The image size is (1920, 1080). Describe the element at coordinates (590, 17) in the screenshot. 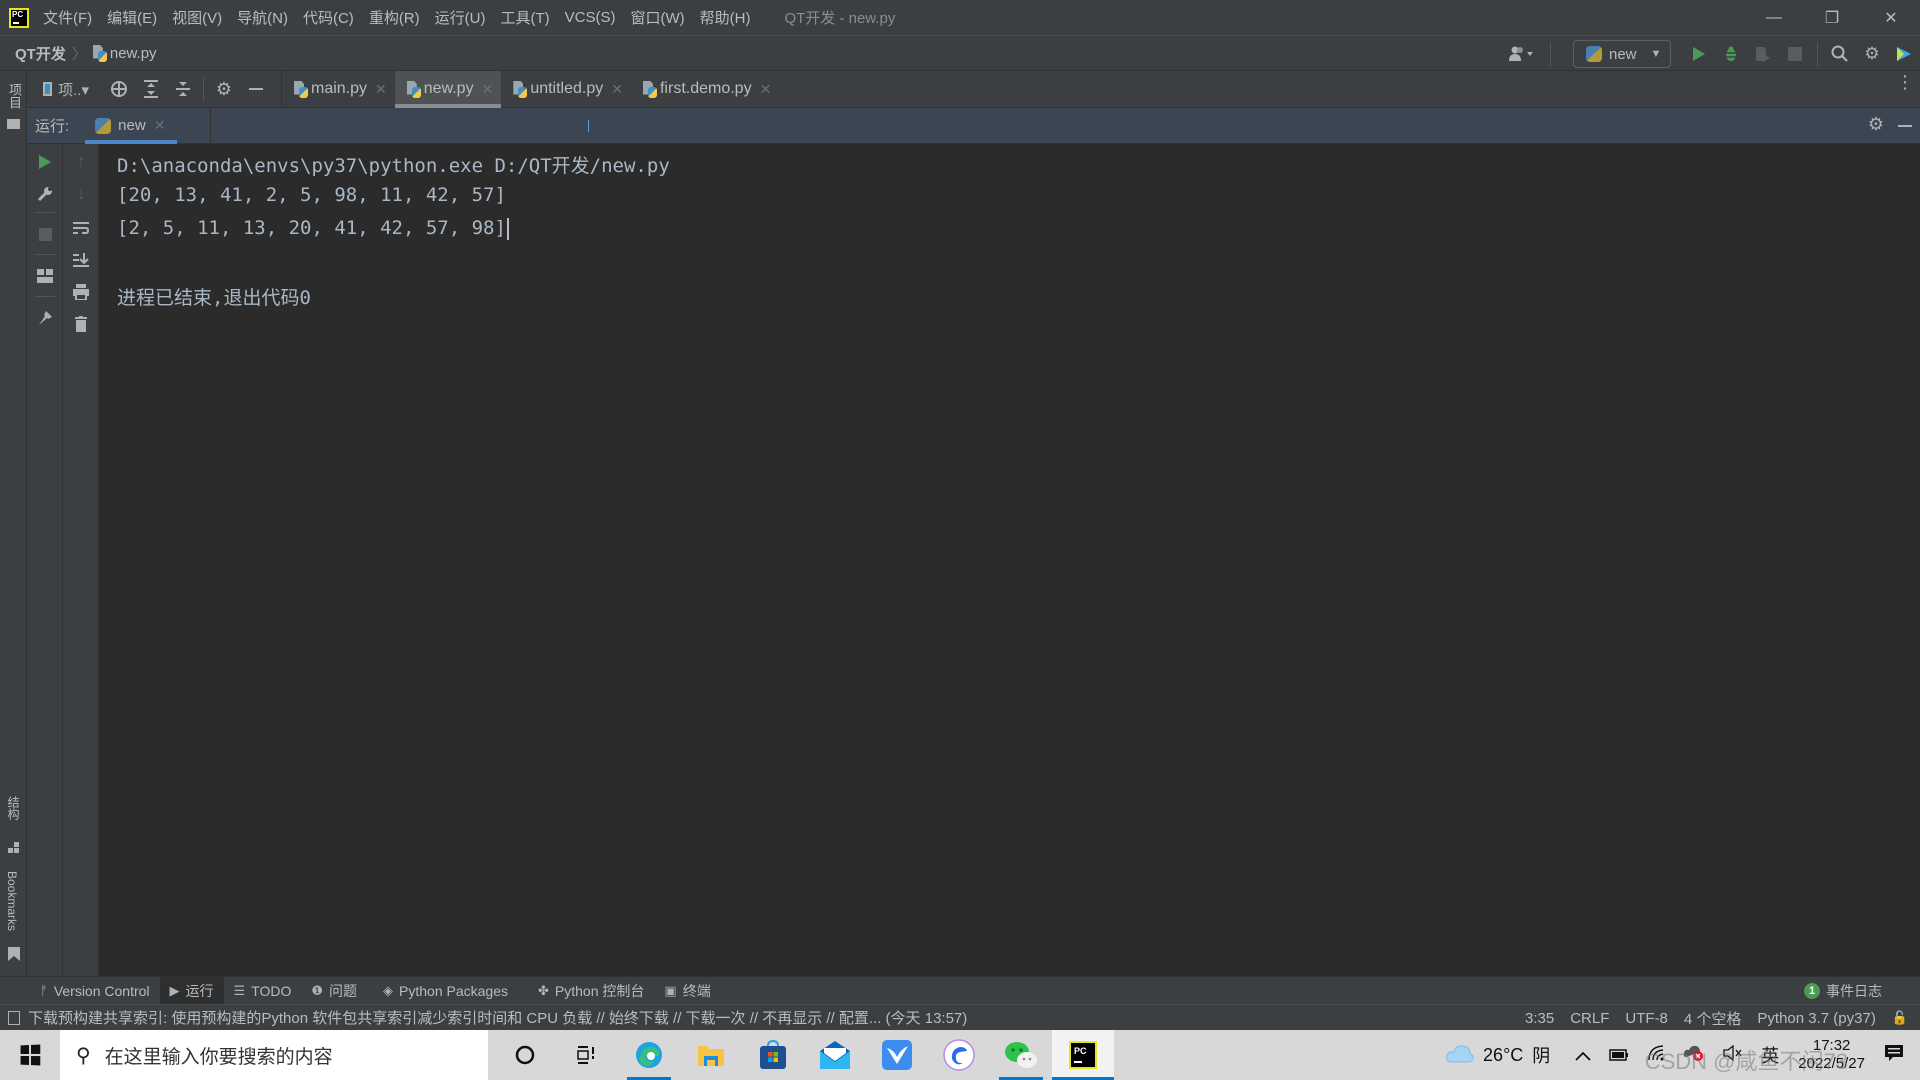

I see `menu-vcs: VCS(S)` at that location.